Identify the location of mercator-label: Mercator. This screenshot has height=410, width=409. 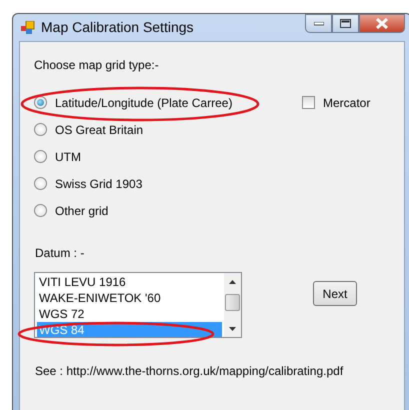
(346, 103).